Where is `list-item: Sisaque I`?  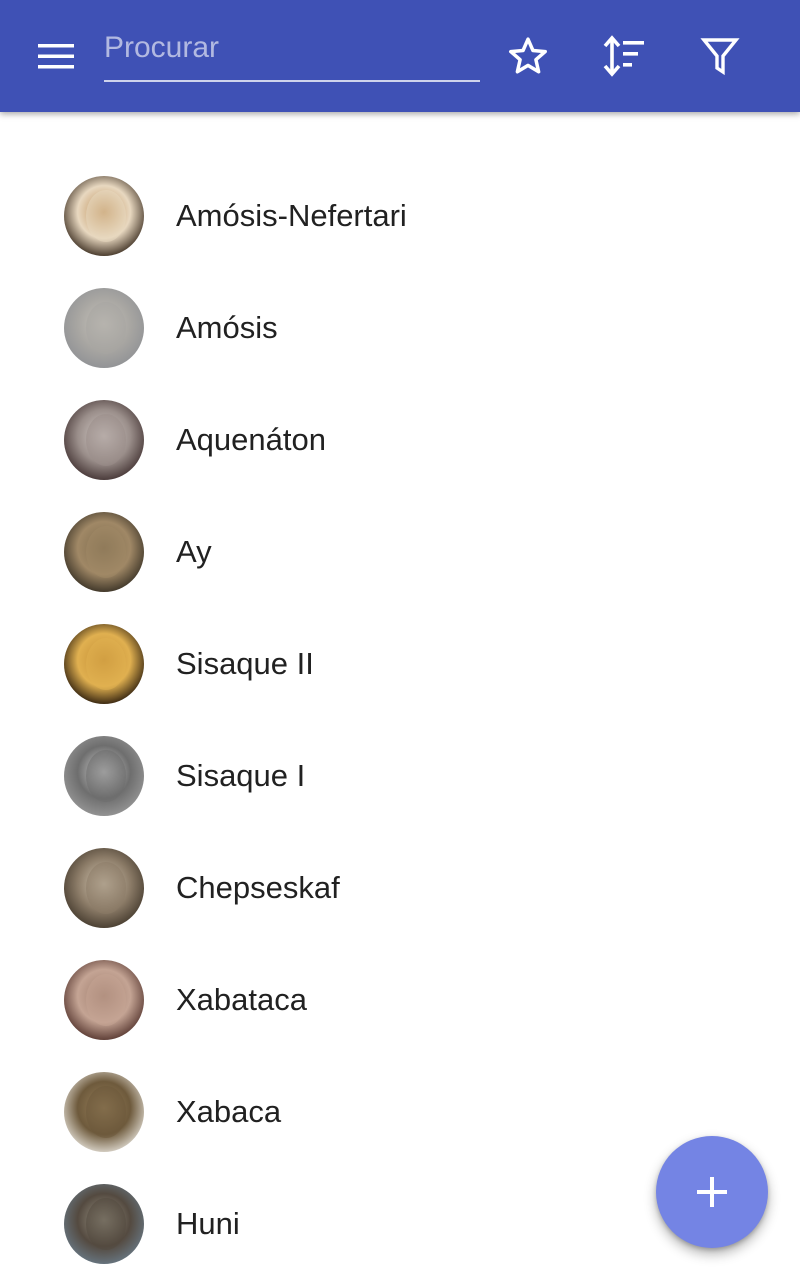 list-item: Sisaque I is located at coordinates (400, 776).